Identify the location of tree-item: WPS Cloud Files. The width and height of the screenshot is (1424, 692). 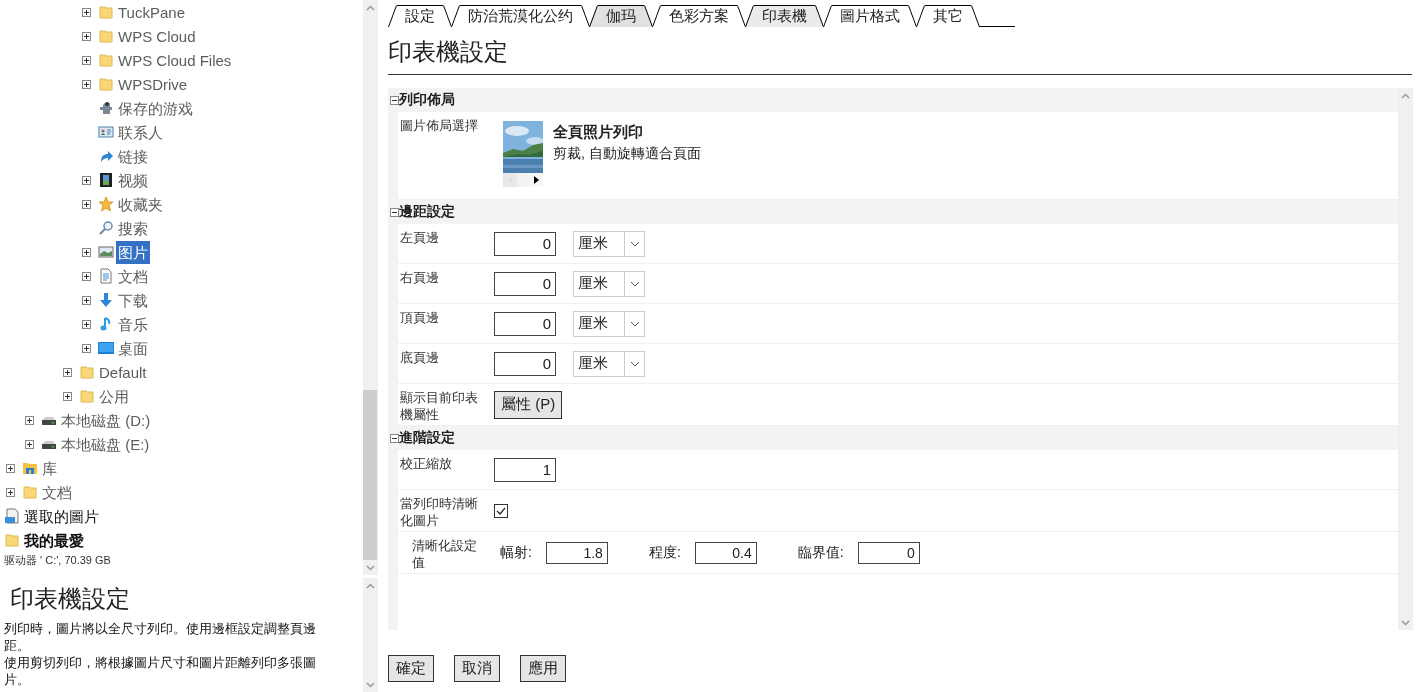
(175, 60).